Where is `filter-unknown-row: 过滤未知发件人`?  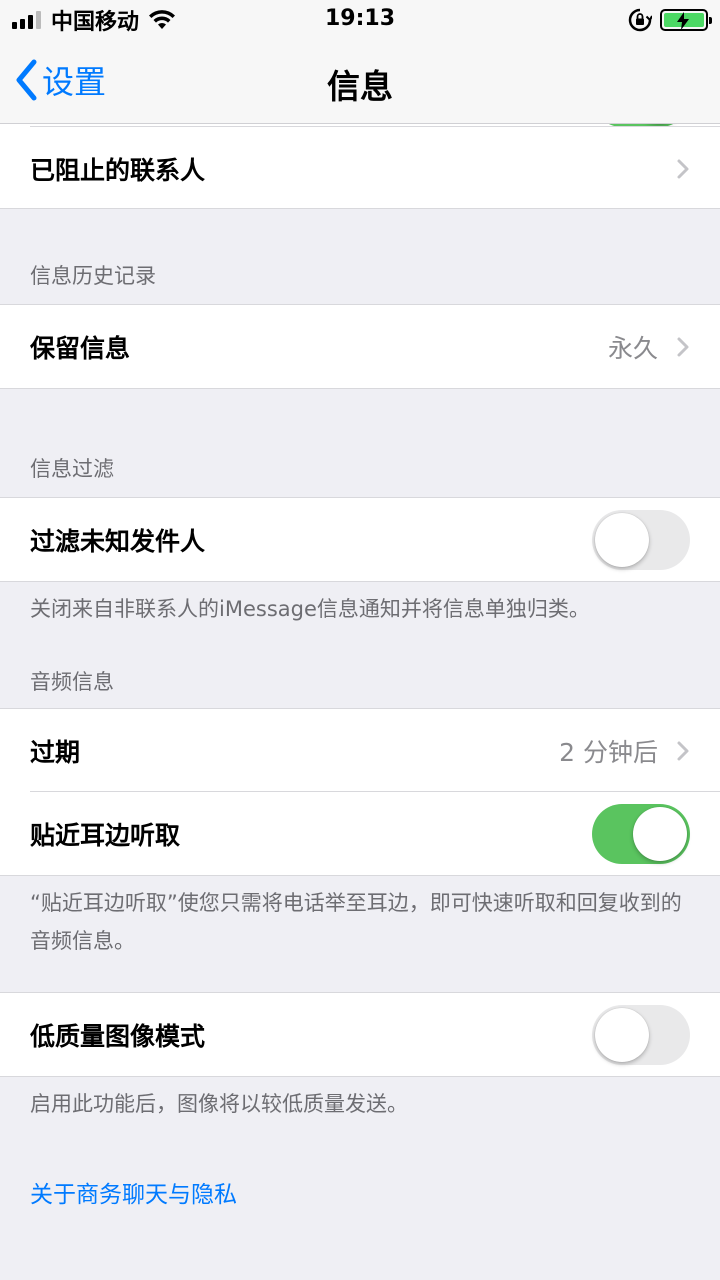 filter-unknown-row: 过滤未知发件人 is located at coordinates (360, 539).